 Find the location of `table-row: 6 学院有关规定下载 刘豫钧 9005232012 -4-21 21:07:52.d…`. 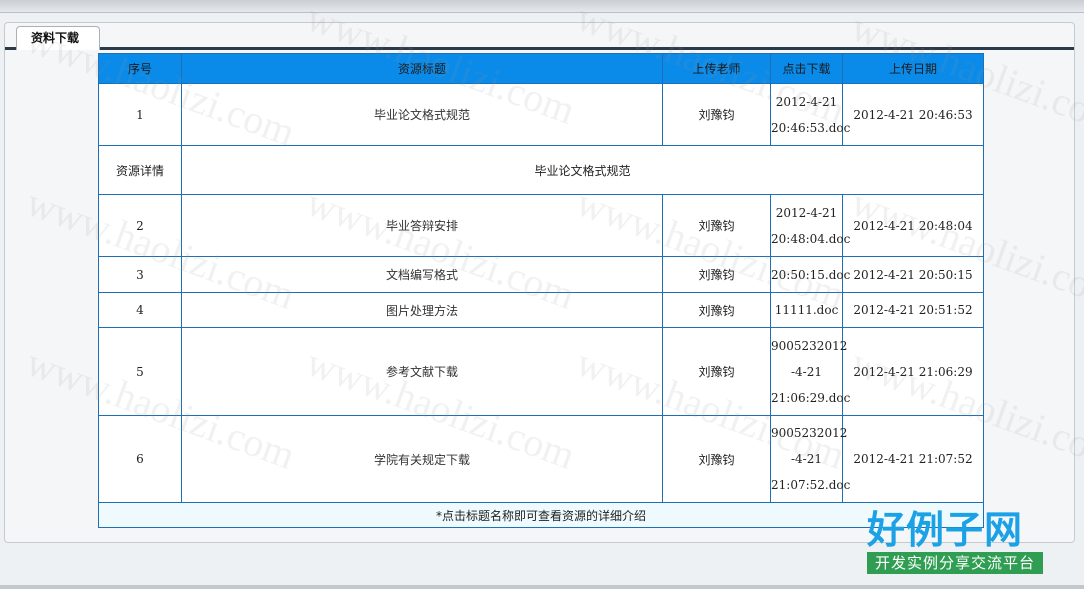

table-row: 6 学院有关规定下载 刘豫钧 9005232012 -4-21 21:07:52.d… is located at coordinates (541, 459).